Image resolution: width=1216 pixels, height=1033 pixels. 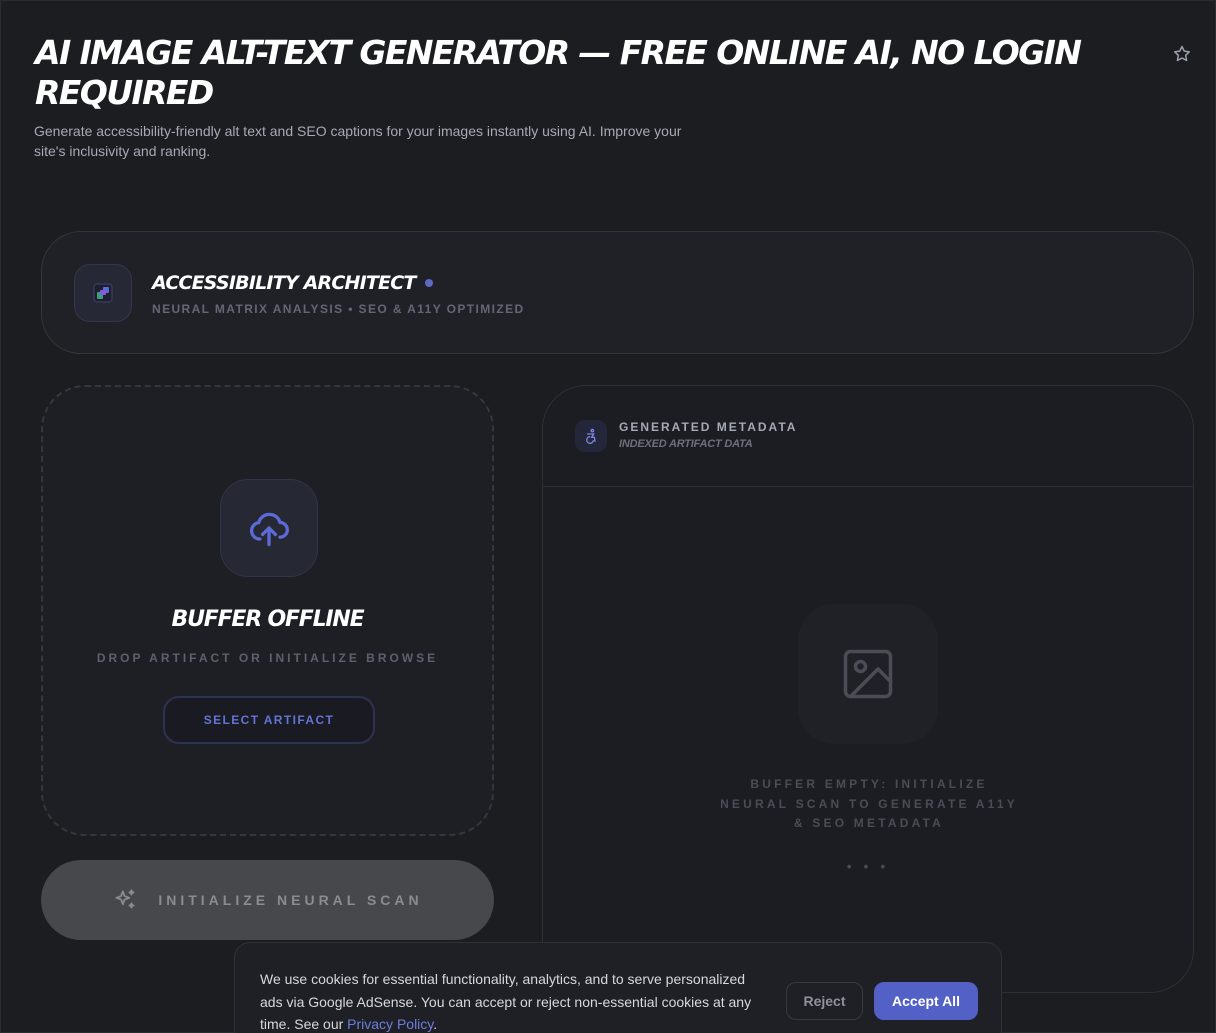 I want to click on tool-title: ACCESSIBILITY ARCHITECT, so click(x=284, y=283).